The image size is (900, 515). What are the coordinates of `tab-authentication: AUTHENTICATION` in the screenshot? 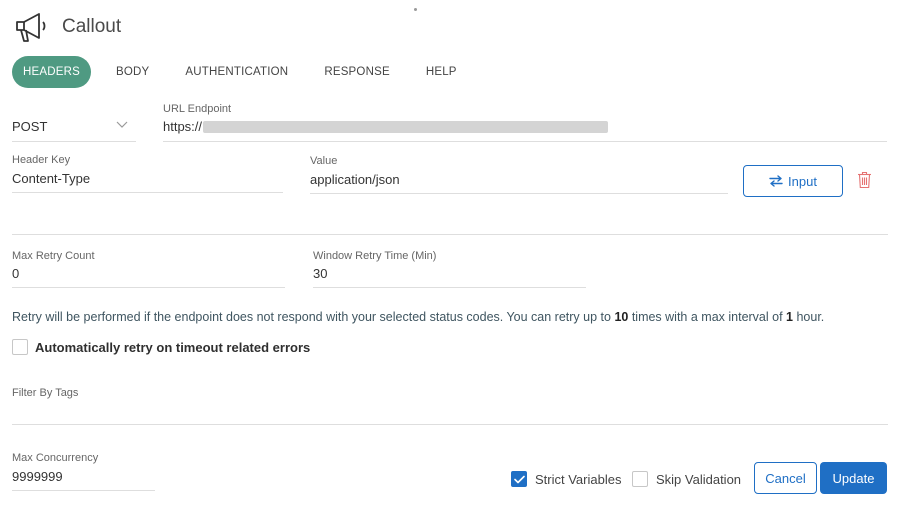 It's located at (236, 72).